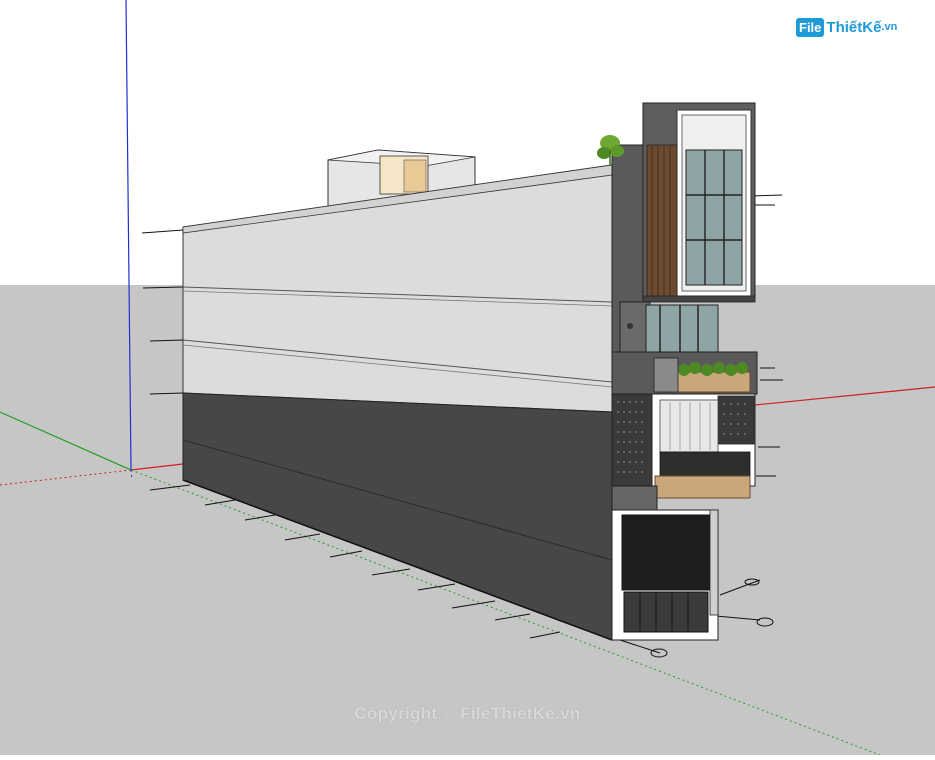 This screenshot has height=760, width=935. Describe the element at coordinates (714, 562) in the screenshot. I see `garage-right-pier` at that location.